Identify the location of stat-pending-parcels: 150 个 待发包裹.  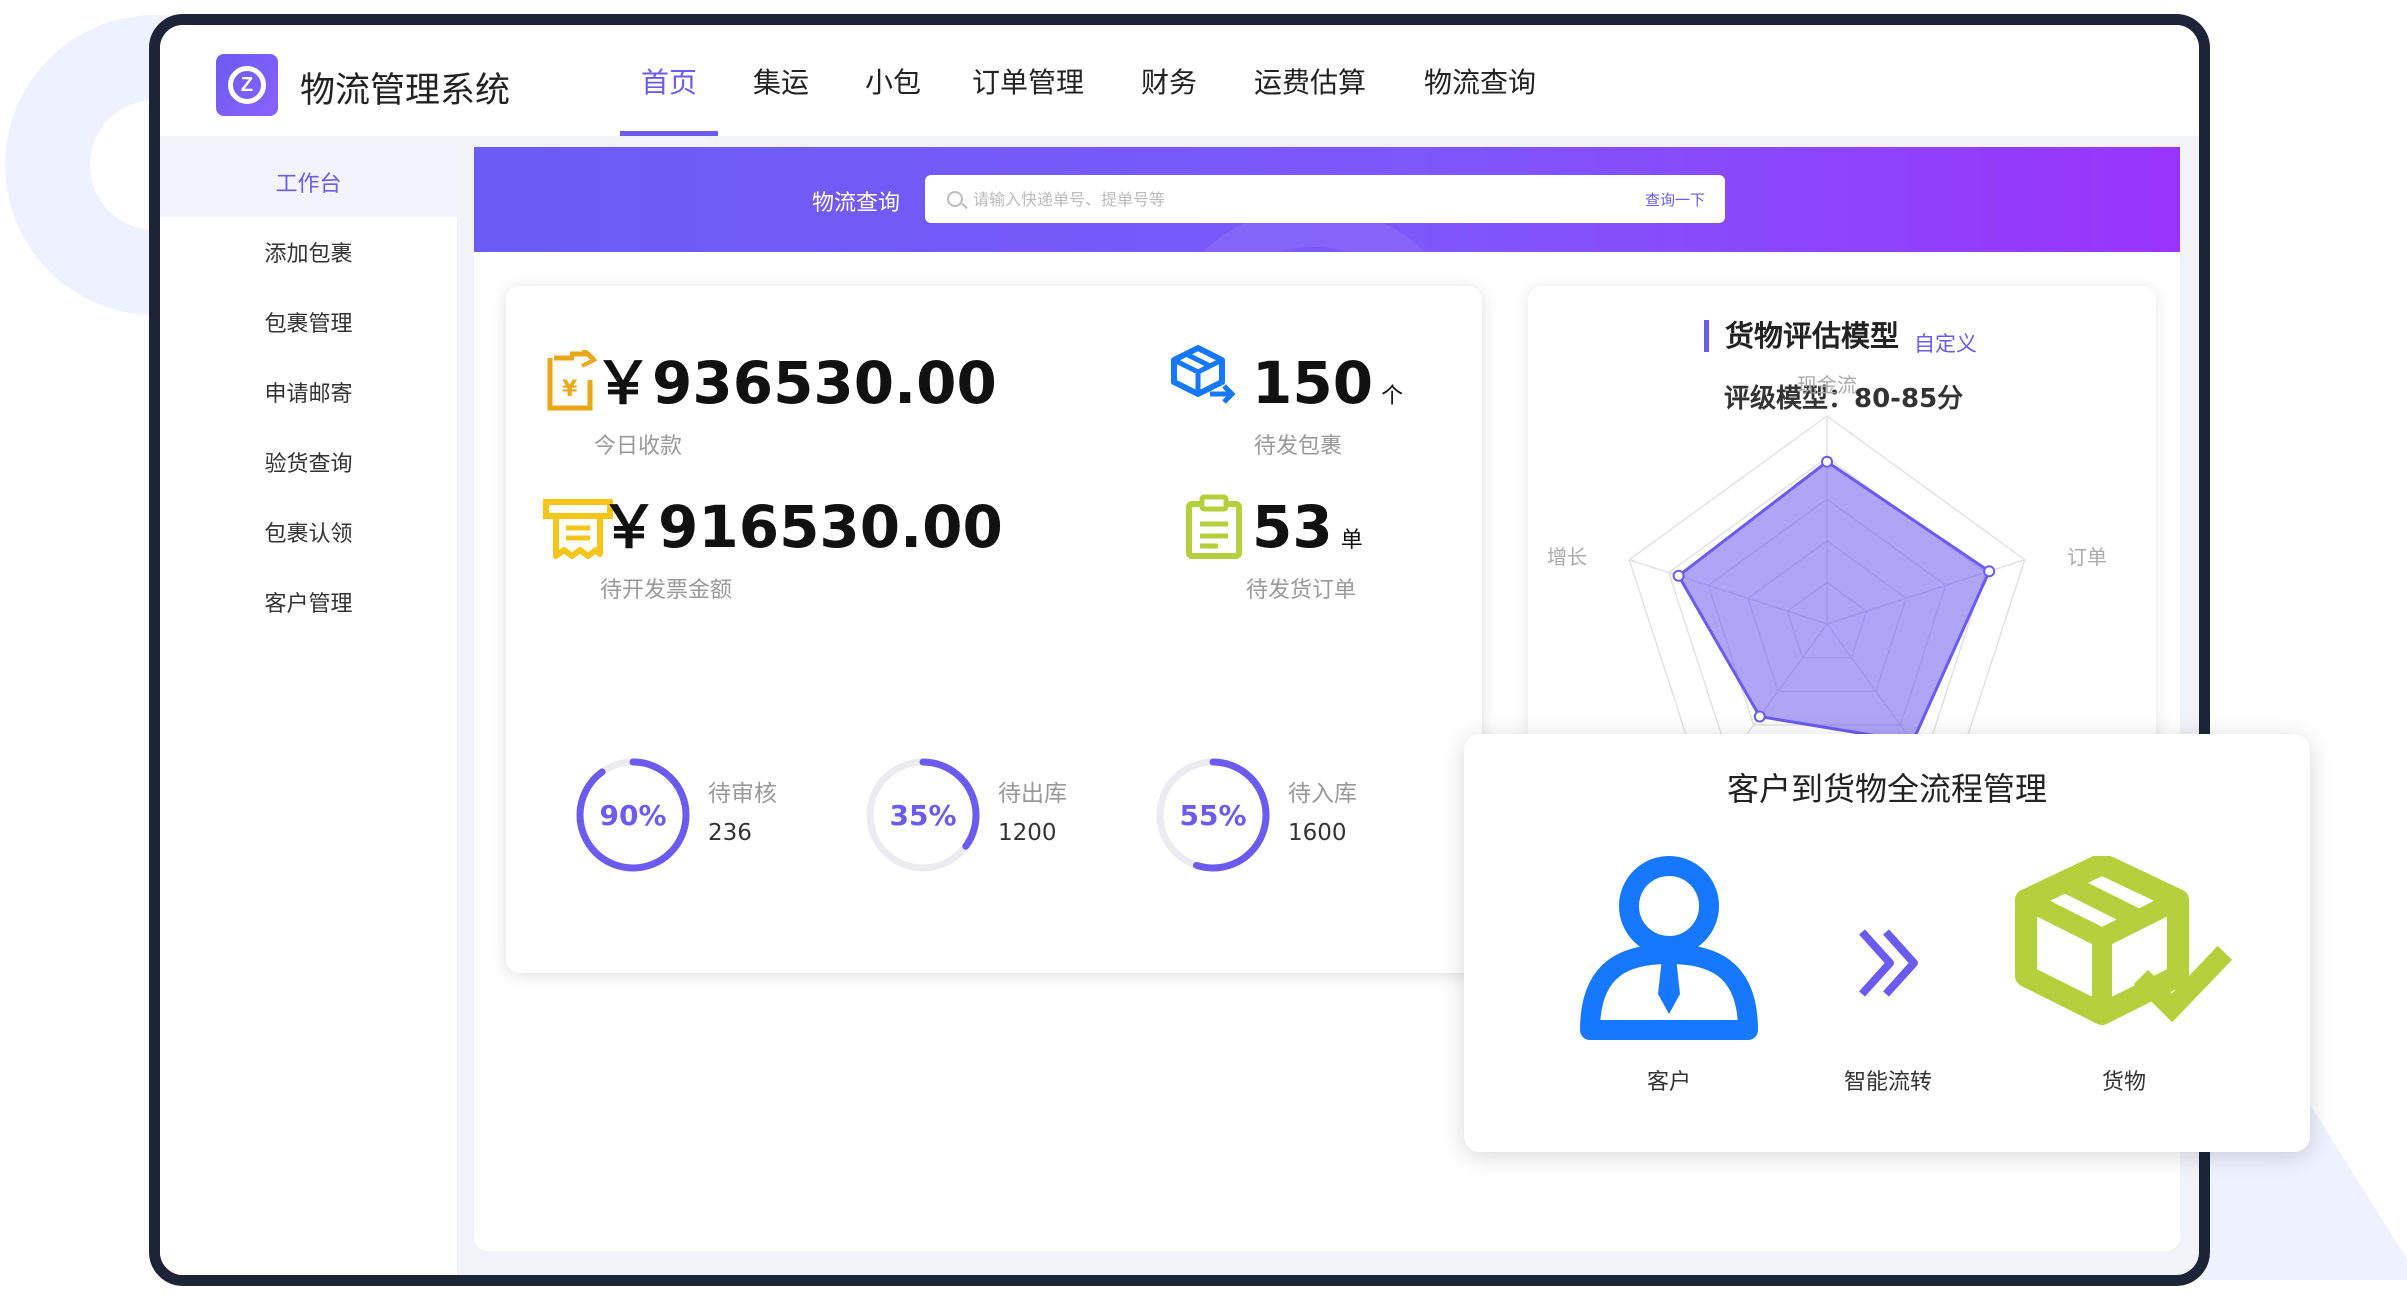
(1327, 407).